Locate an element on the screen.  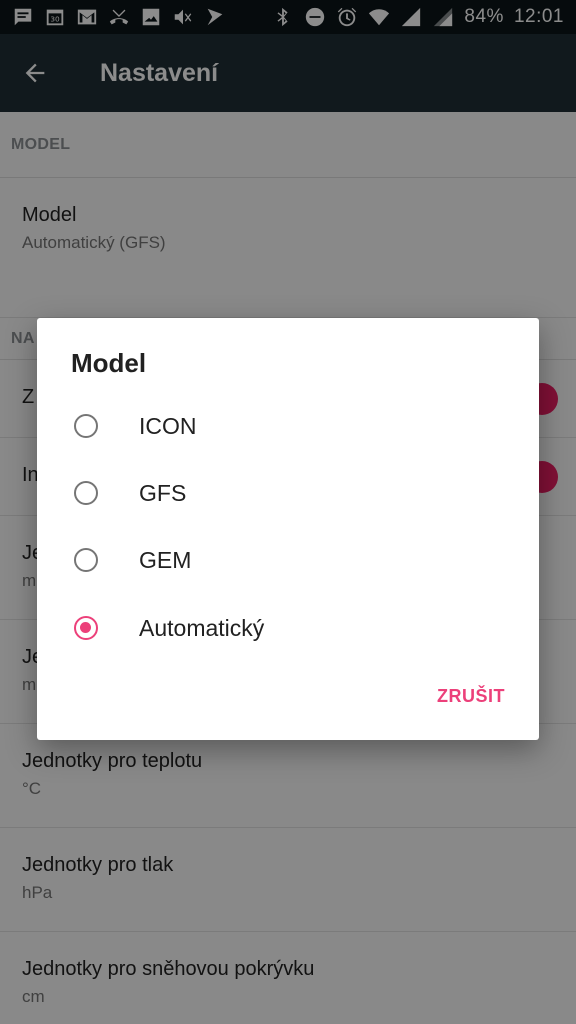
system-icons: 84% 12:01 is located at coordinates (418, 17).